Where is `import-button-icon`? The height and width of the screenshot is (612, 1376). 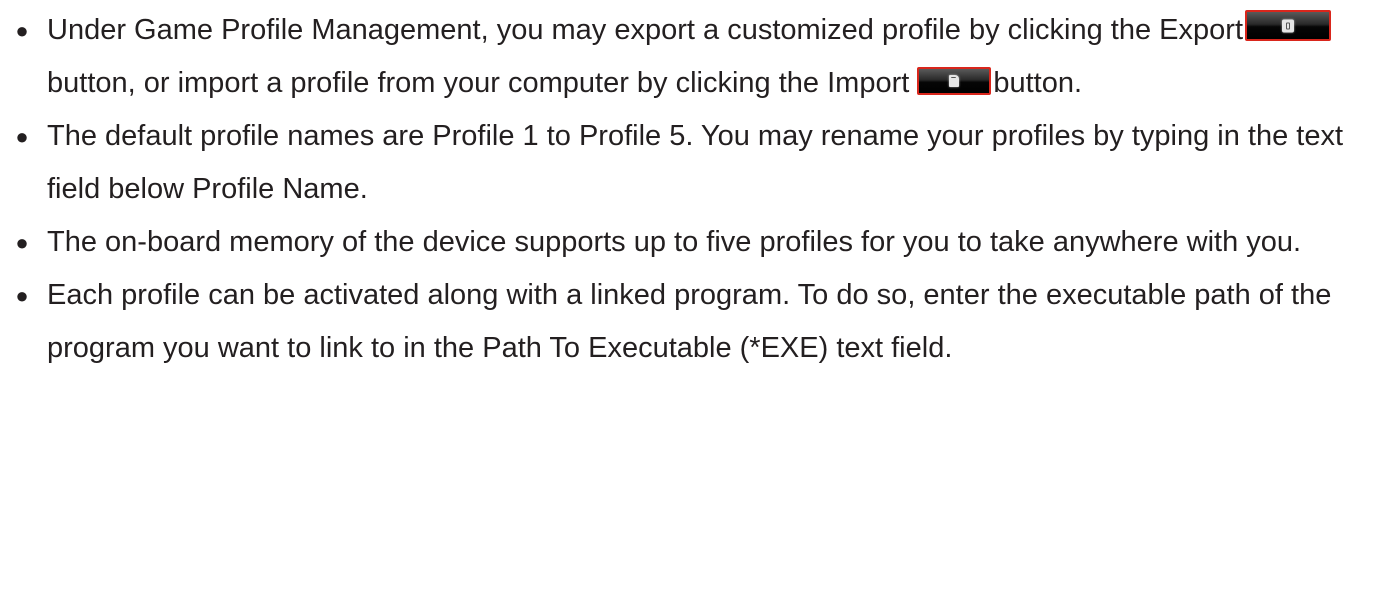
import-button-icon is located at coordinates (954, 81).